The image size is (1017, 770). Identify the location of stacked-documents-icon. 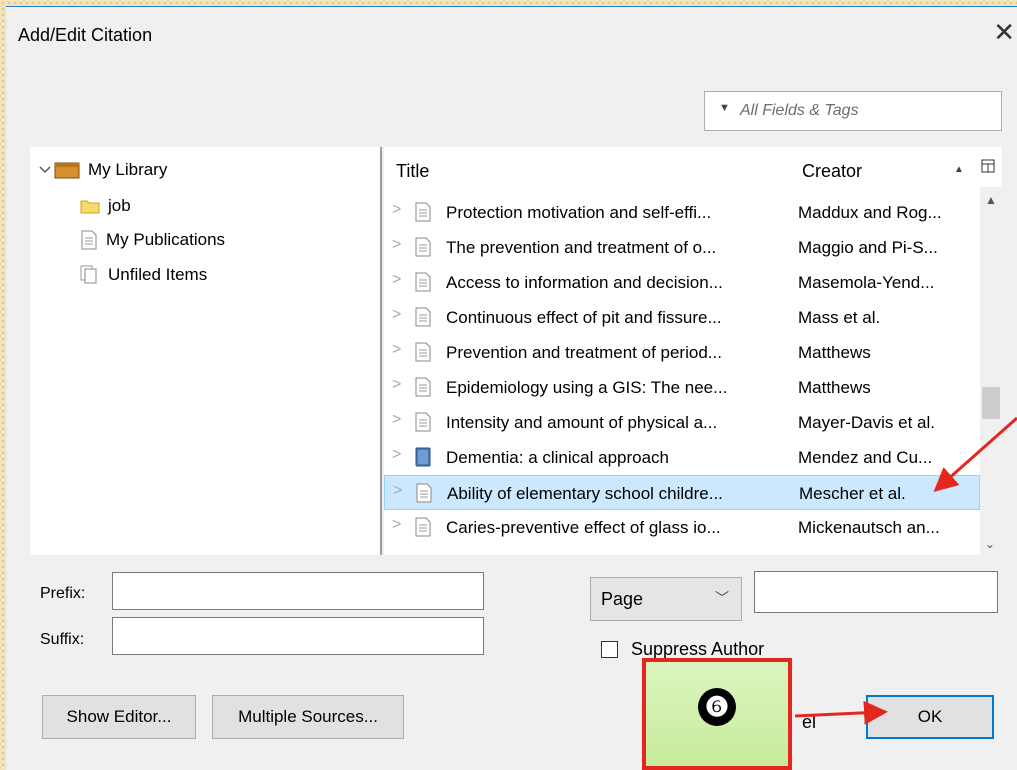
(88, 274).